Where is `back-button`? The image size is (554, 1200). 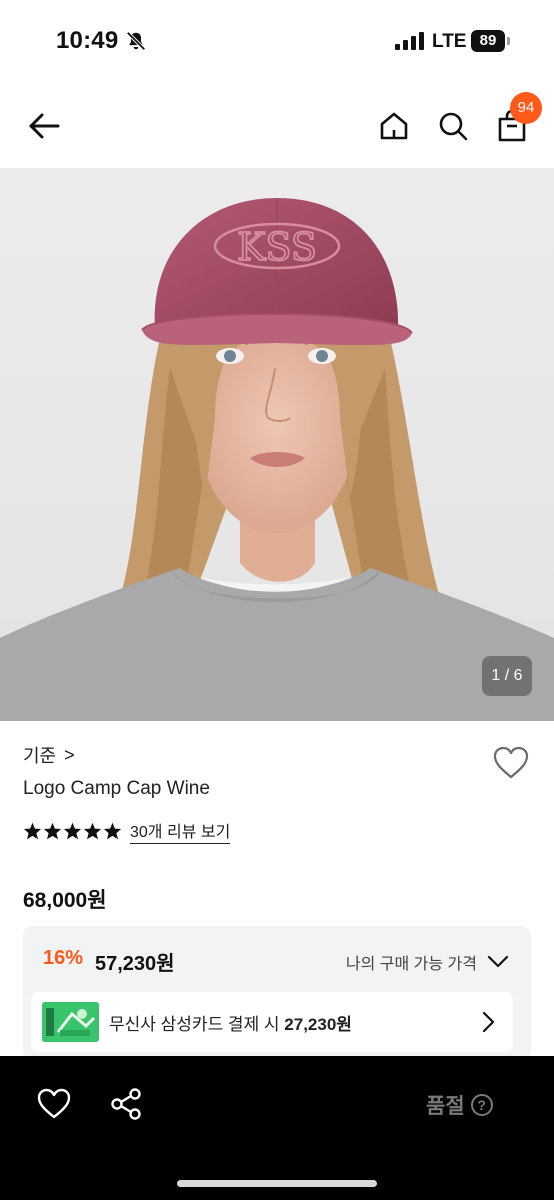
back-button is located at coordinates (44, 126).